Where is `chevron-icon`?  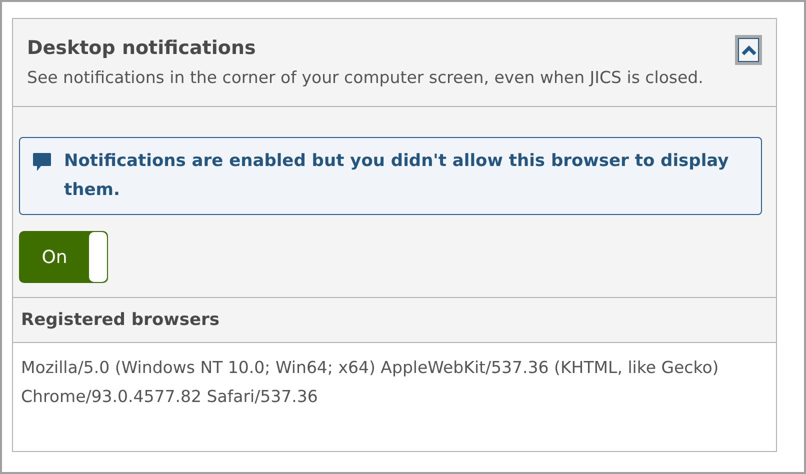
chevron-icon is located at coordinates (748, 50).